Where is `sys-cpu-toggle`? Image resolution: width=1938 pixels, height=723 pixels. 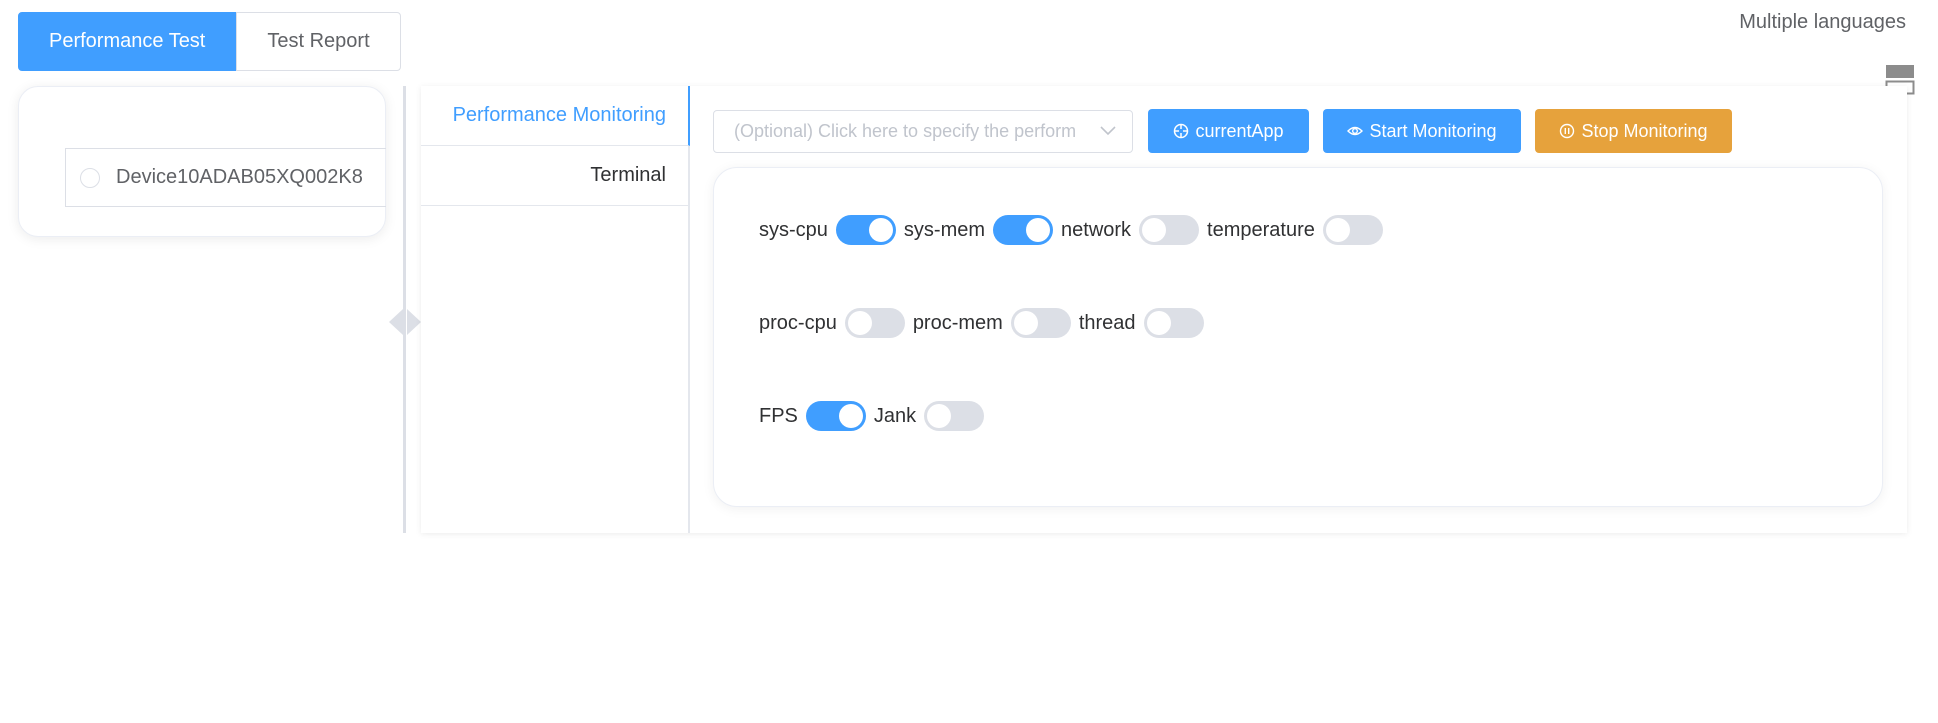
sys-cpu-toggle is located at coordinates (865, 230).